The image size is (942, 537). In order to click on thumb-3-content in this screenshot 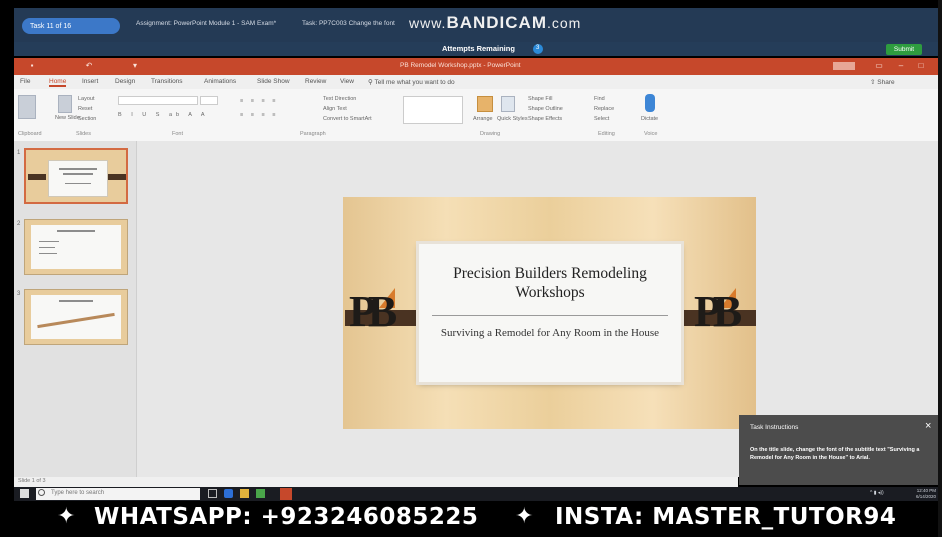, I will do `click(76, 317)`.